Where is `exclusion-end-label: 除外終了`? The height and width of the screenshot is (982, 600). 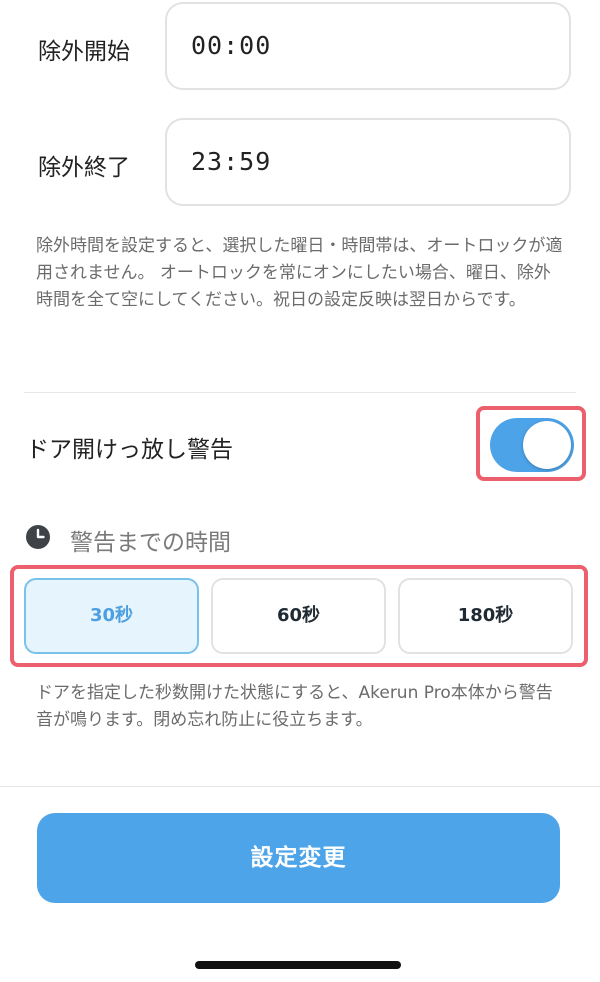 exclusion-end-label: 除外終了 is located at coordinates (84, 168).